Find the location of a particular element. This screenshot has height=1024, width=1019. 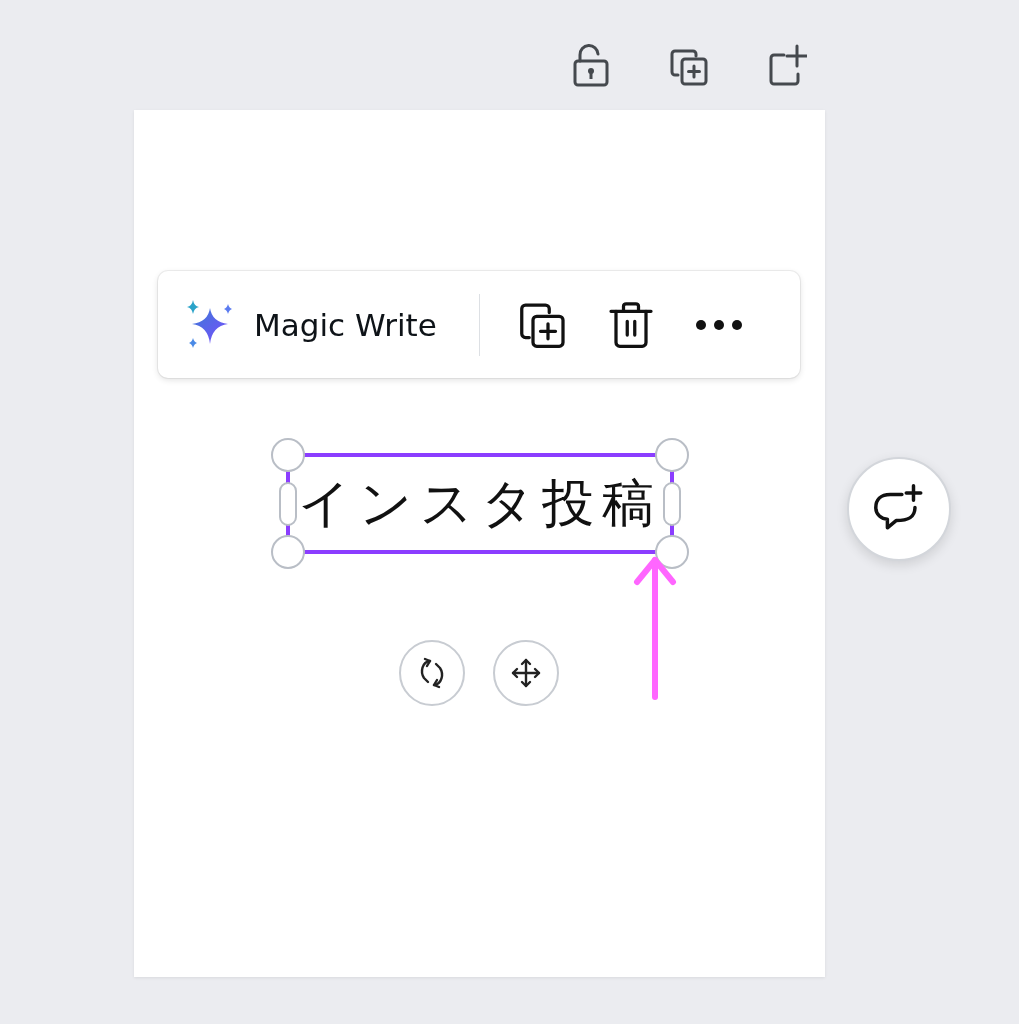

move-icon is located at coordinates (526, 673).